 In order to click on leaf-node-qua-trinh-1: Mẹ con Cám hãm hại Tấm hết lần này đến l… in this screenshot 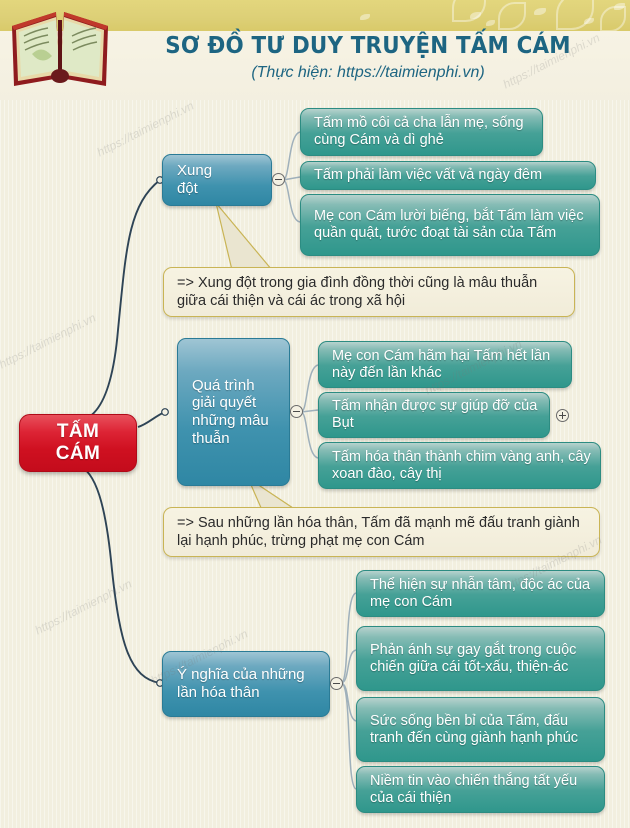, I will do `click(445, 364)`.